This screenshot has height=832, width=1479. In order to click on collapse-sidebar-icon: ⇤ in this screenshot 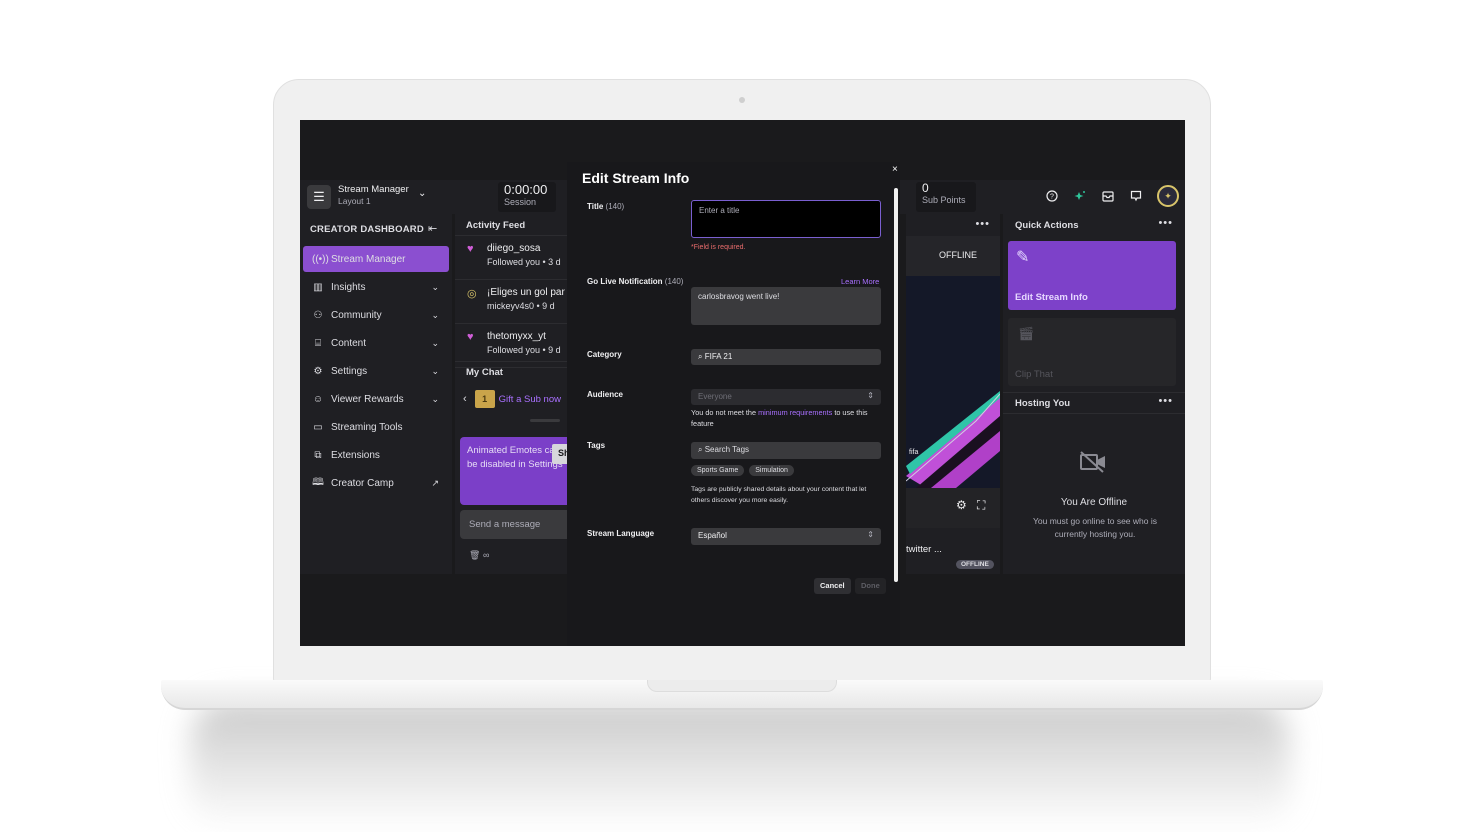, I will do `click(432, 228)`.